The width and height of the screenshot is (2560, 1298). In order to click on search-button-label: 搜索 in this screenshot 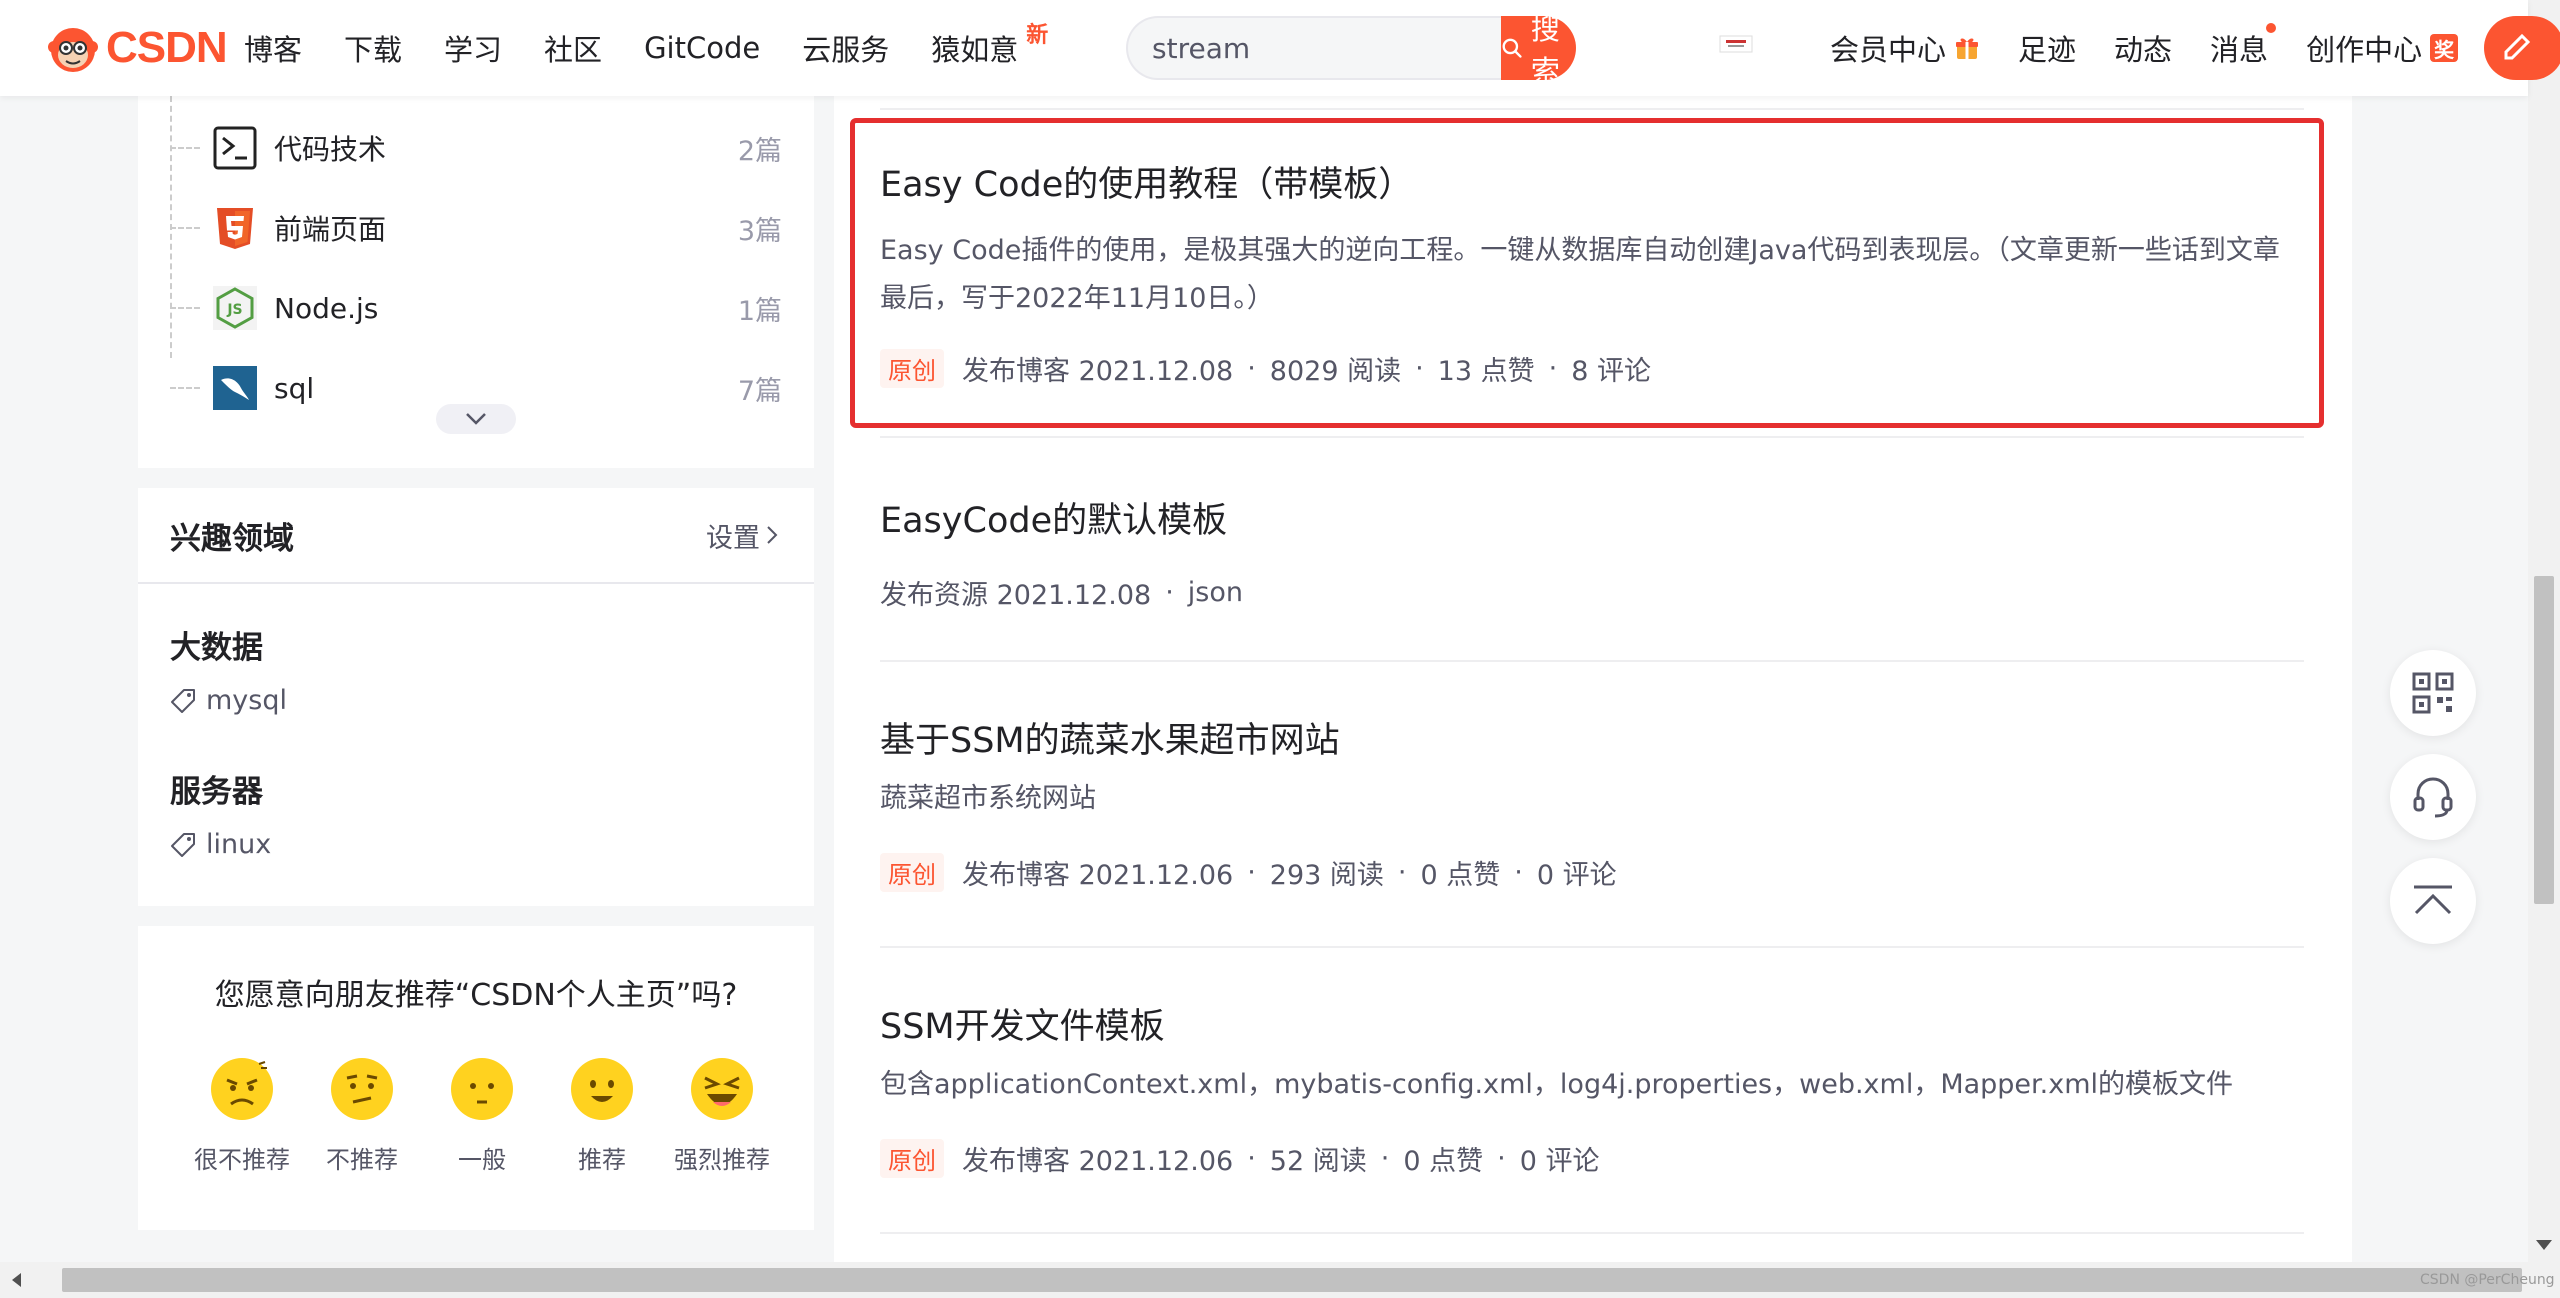, I will do `click(1545, 50)`.